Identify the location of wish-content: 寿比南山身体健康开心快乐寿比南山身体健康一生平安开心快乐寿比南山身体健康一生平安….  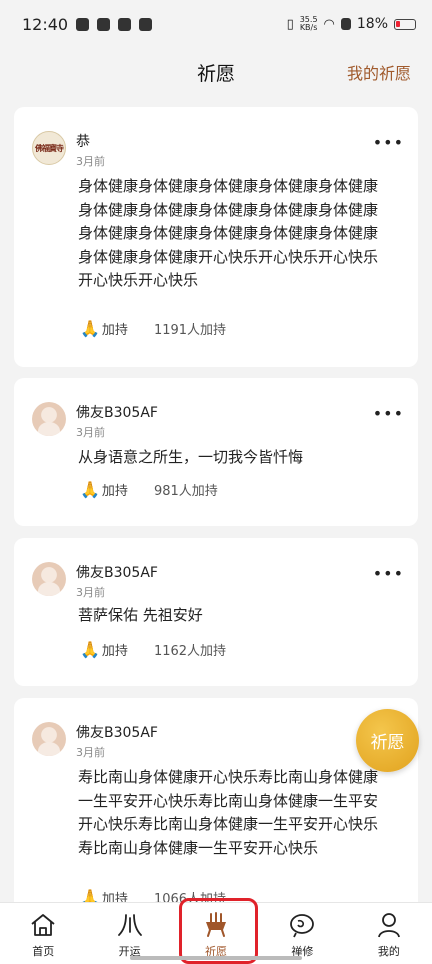
(228, 812).